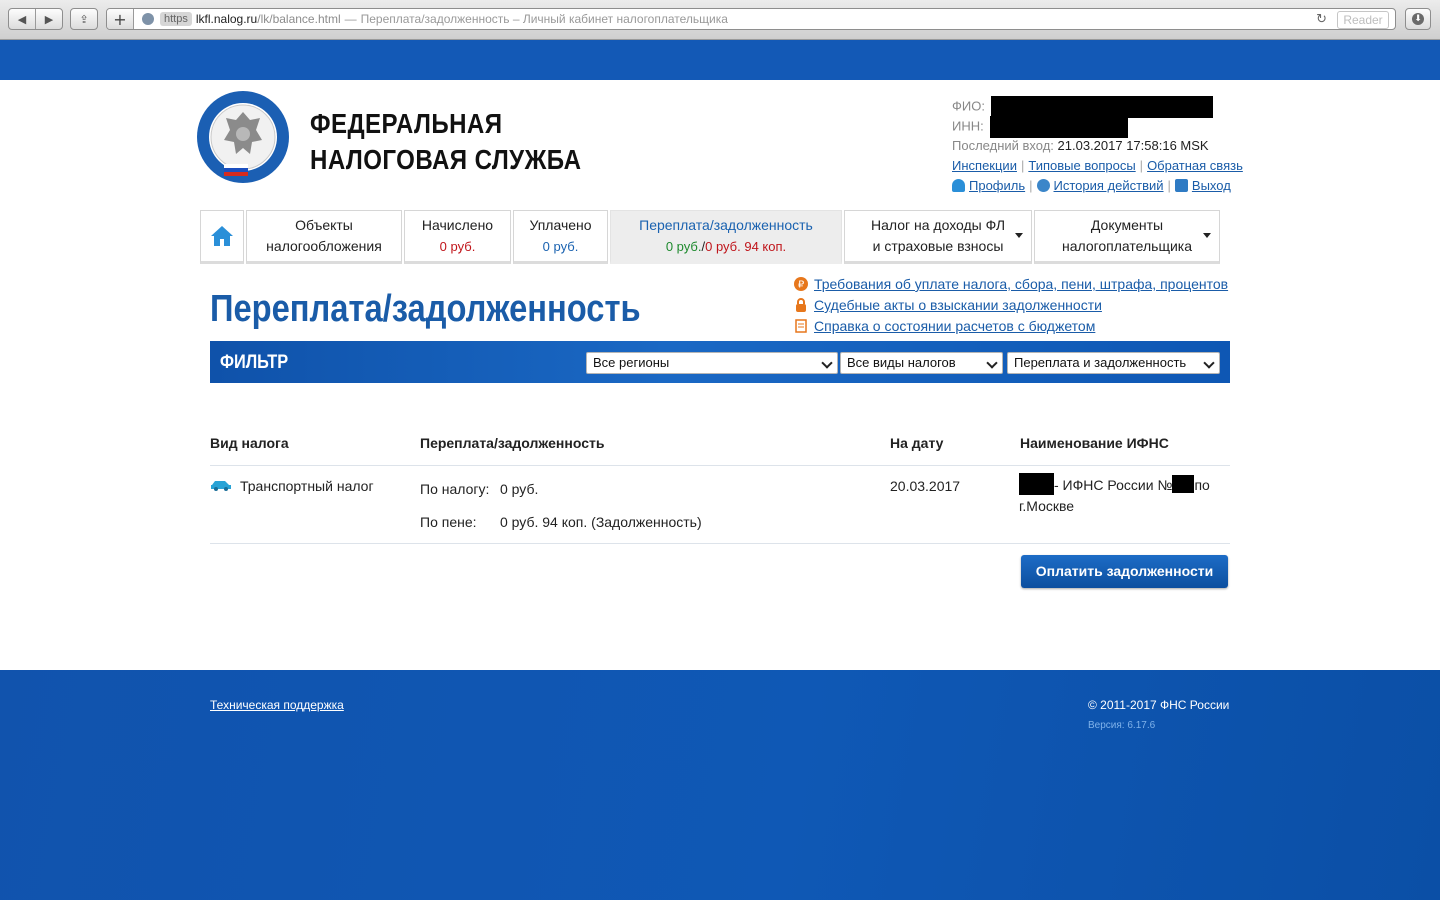 The height and width of the screenshot is (900, 1440). I want to click on table-header-divider, so click(720, 465).